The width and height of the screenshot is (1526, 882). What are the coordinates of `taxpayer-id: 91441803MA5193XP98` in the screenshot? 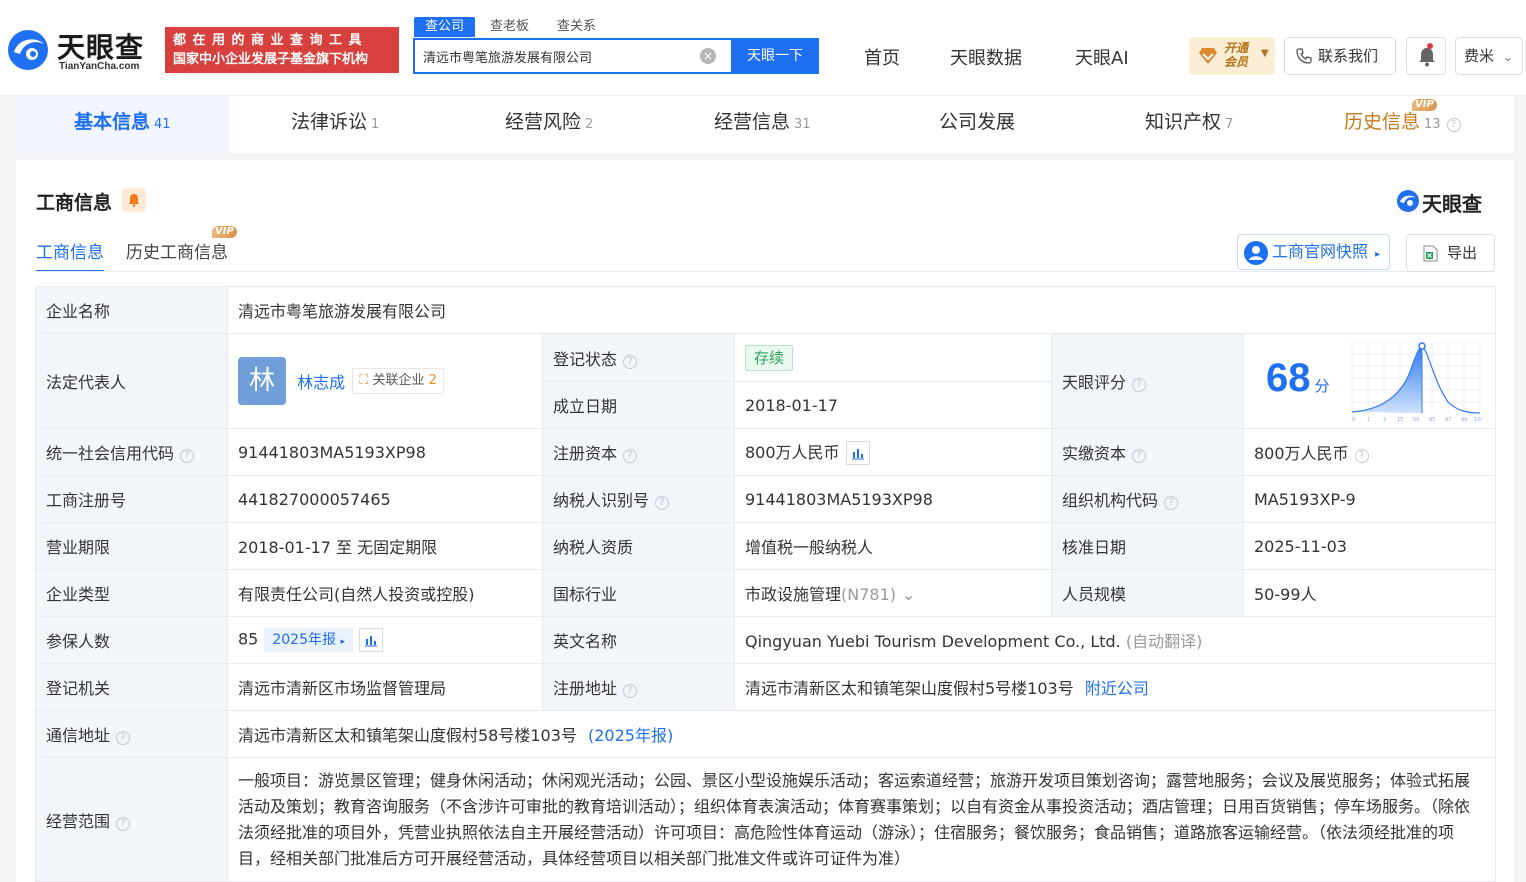 It's located at (893, 499).